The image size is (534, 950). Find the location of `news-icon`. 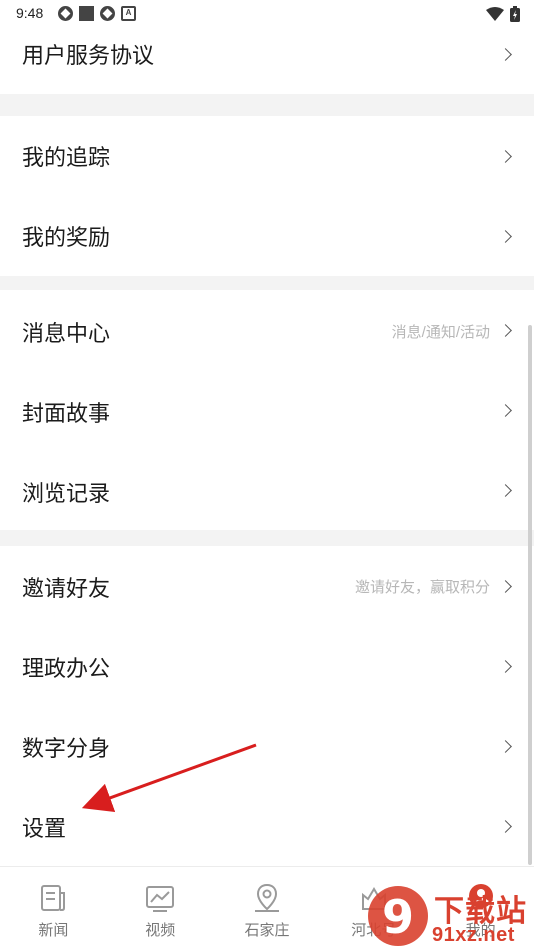

news-icon is located at coordinates (53, 898).